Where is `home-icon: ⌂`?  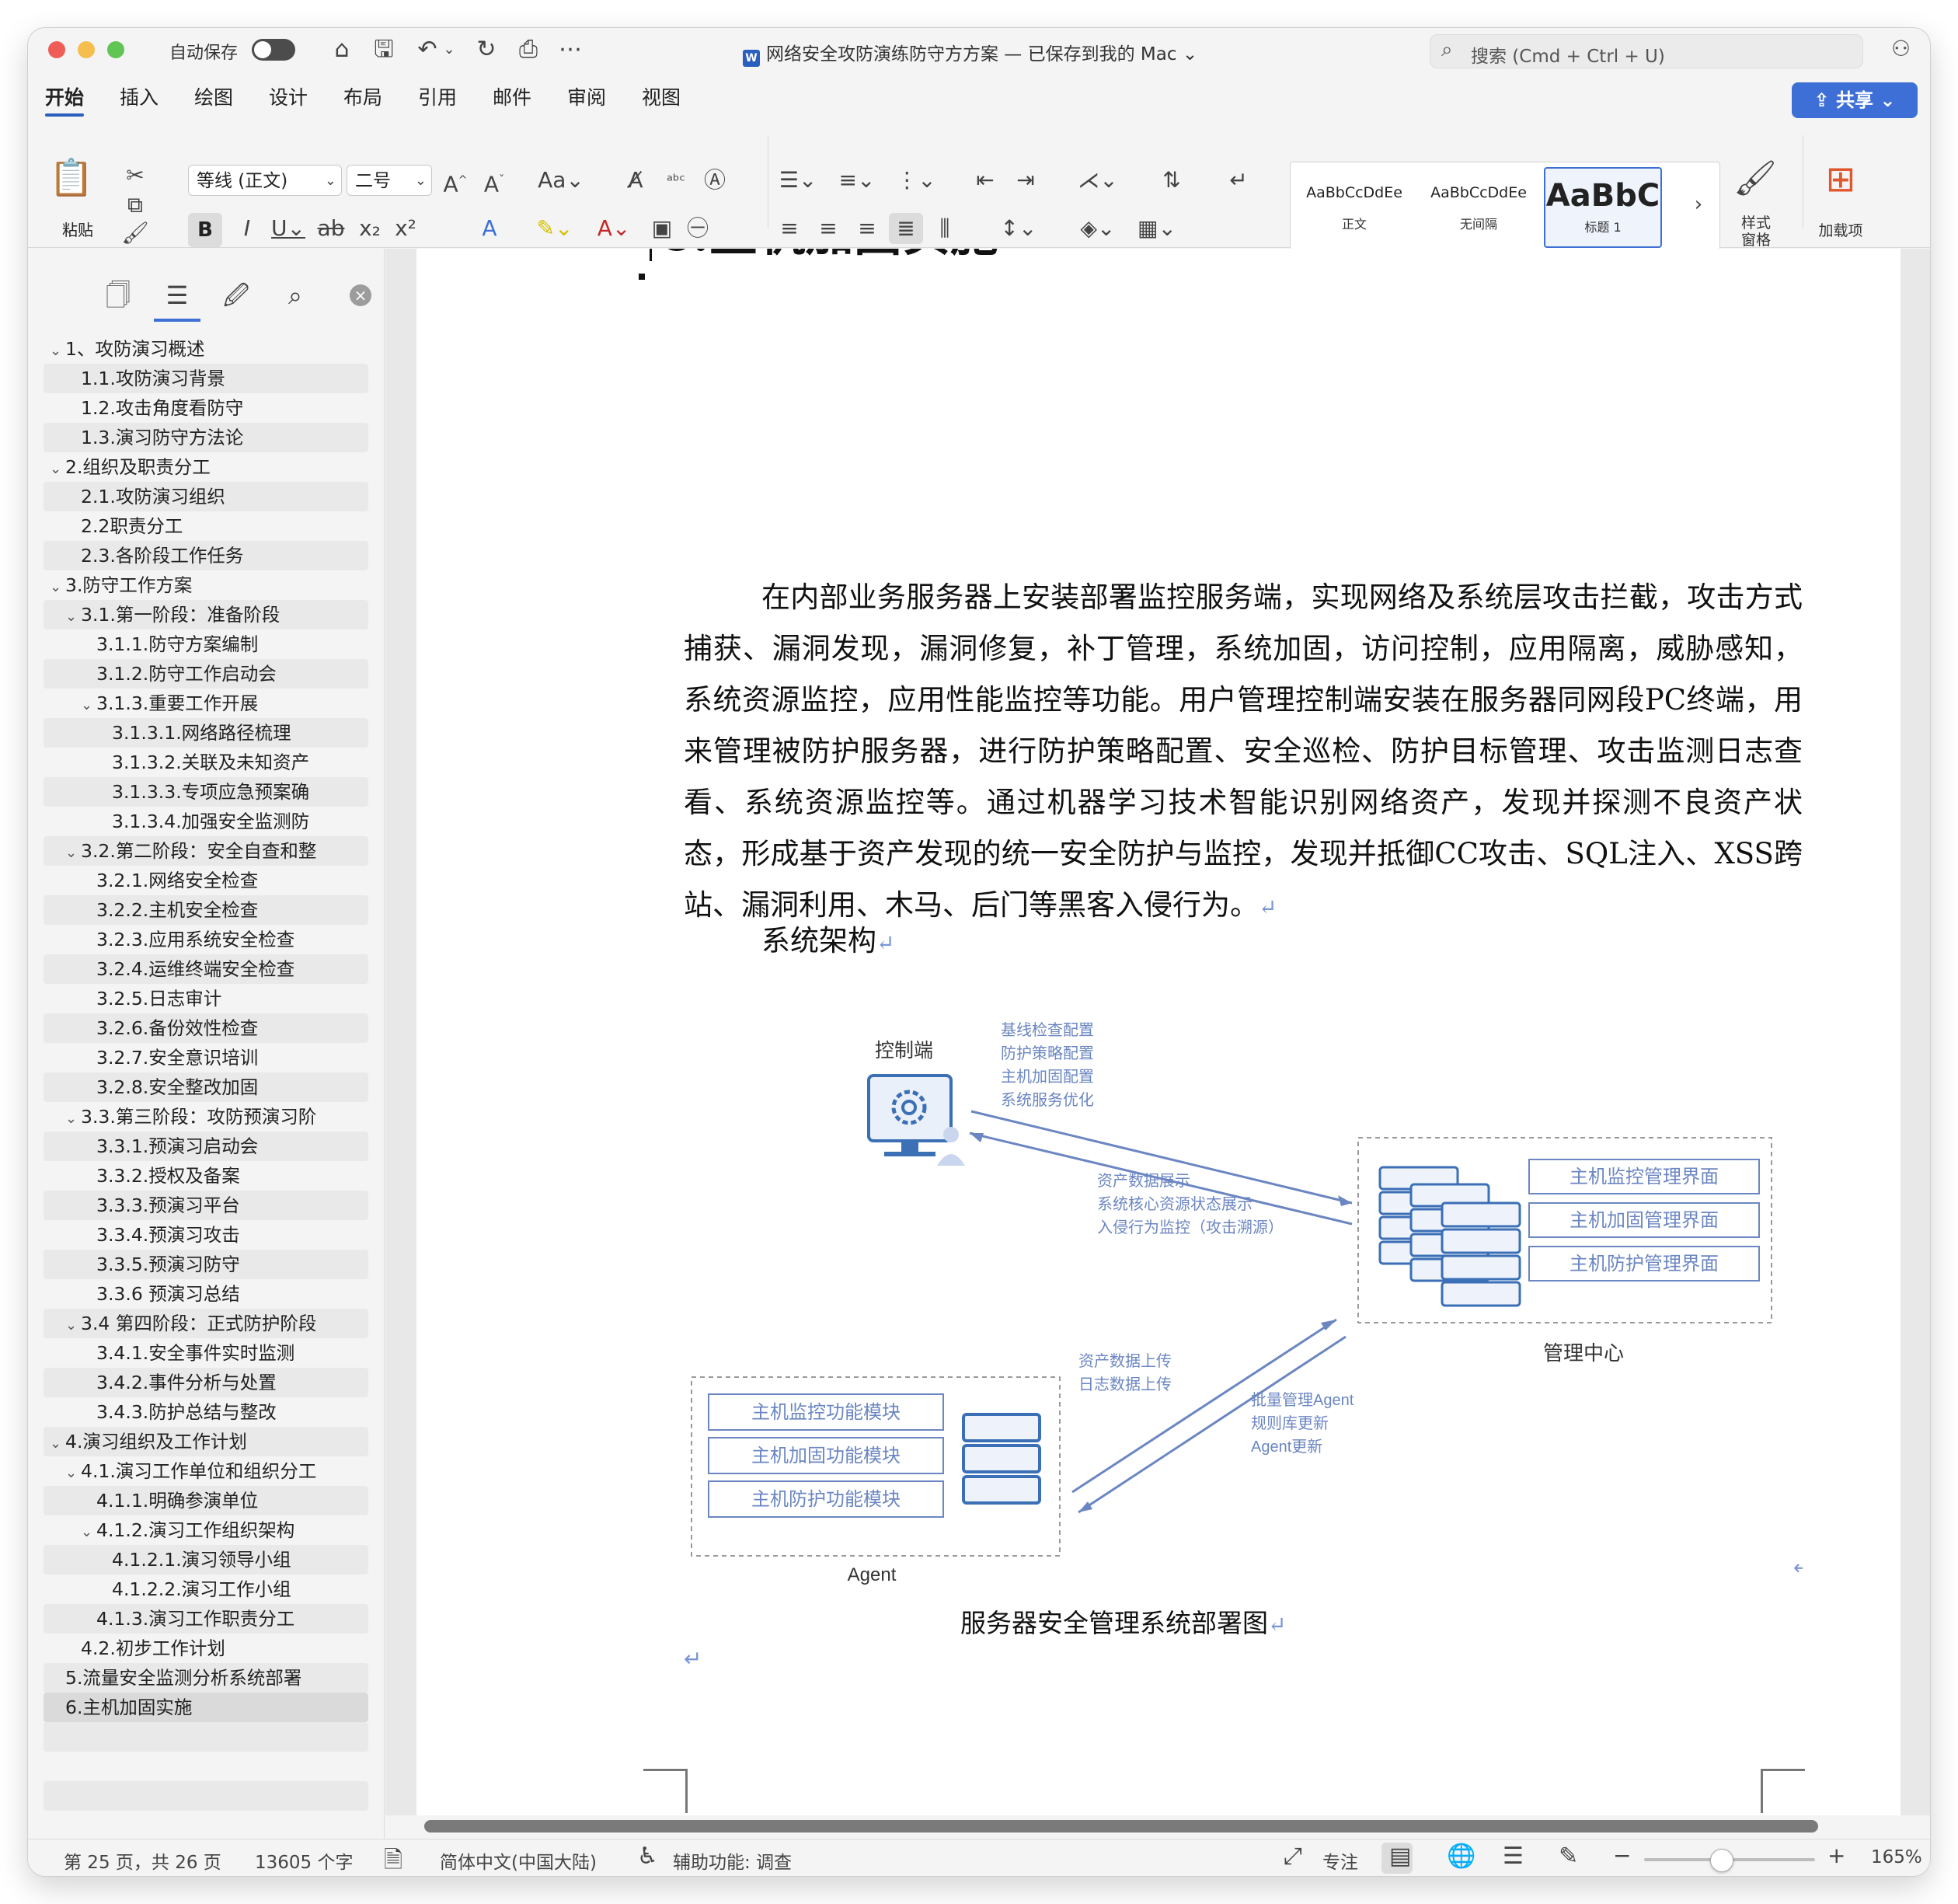
home-icon: ⌂ is located at coordinates (342, 50).